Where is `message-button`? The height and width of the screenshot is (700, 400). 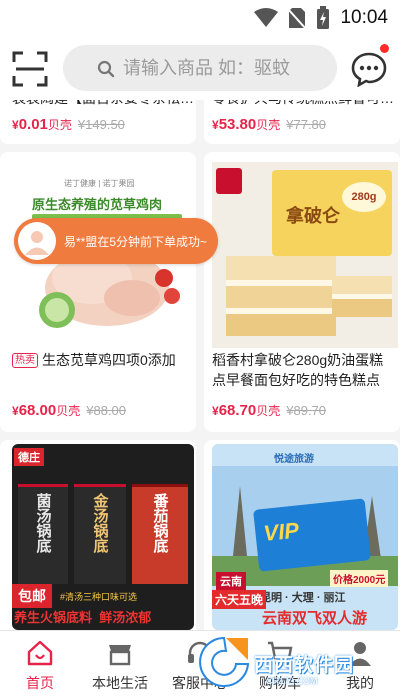
message-button is located at coordinates (369, 69).